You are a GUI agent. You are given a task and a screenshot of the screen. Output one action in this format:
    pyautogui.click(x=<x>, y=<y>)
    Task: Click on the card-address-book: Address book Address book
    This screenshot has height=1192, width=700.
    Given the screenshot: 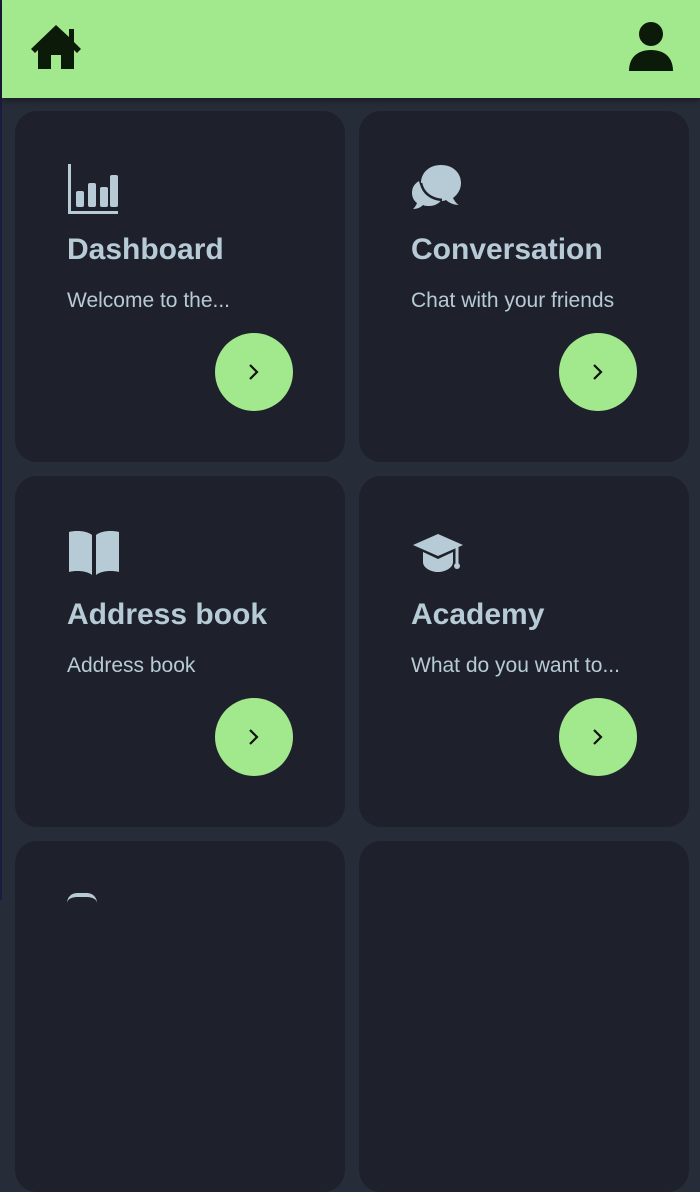 What is the action you would take?
    pyautogui.click(x=180, y=651)
    